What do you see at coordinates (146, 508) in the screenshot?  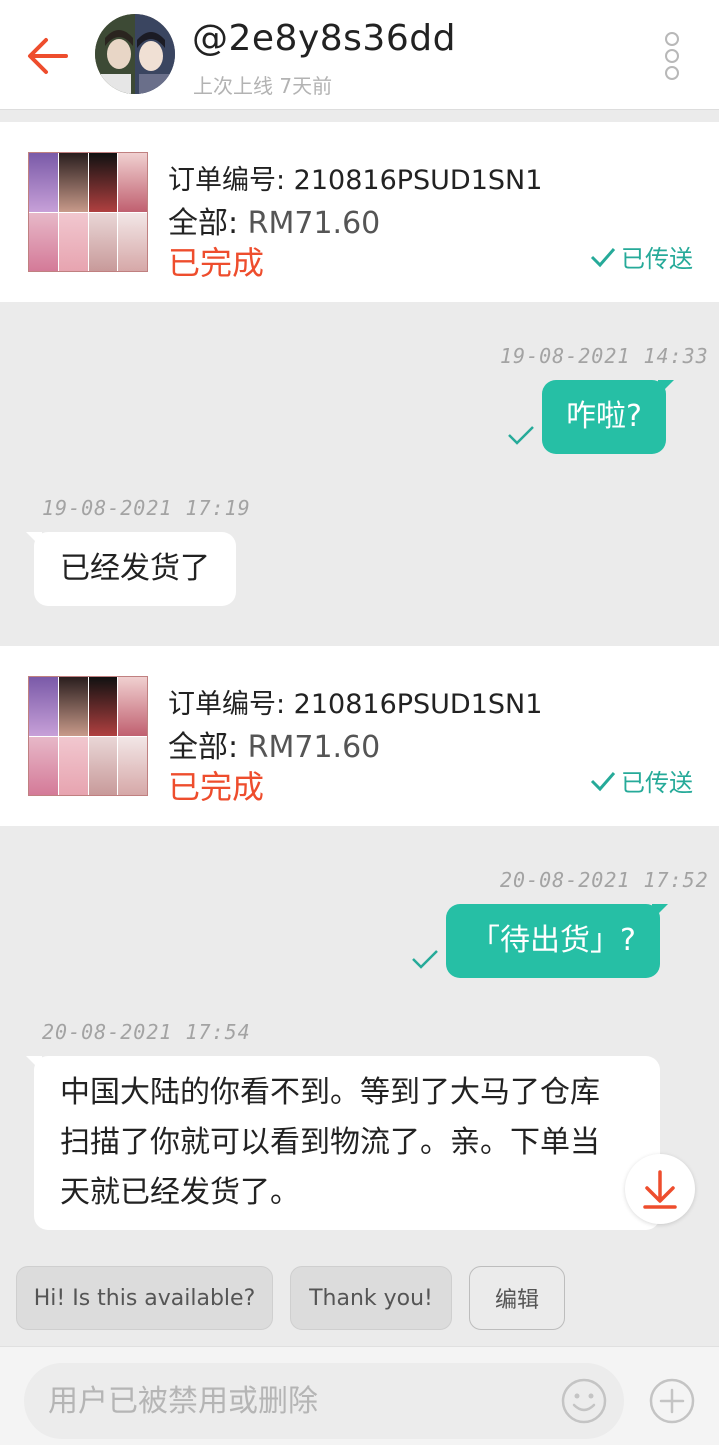 I see `message-timestamp: 19-08-2021 17:19` at bounding box center [146, 508].